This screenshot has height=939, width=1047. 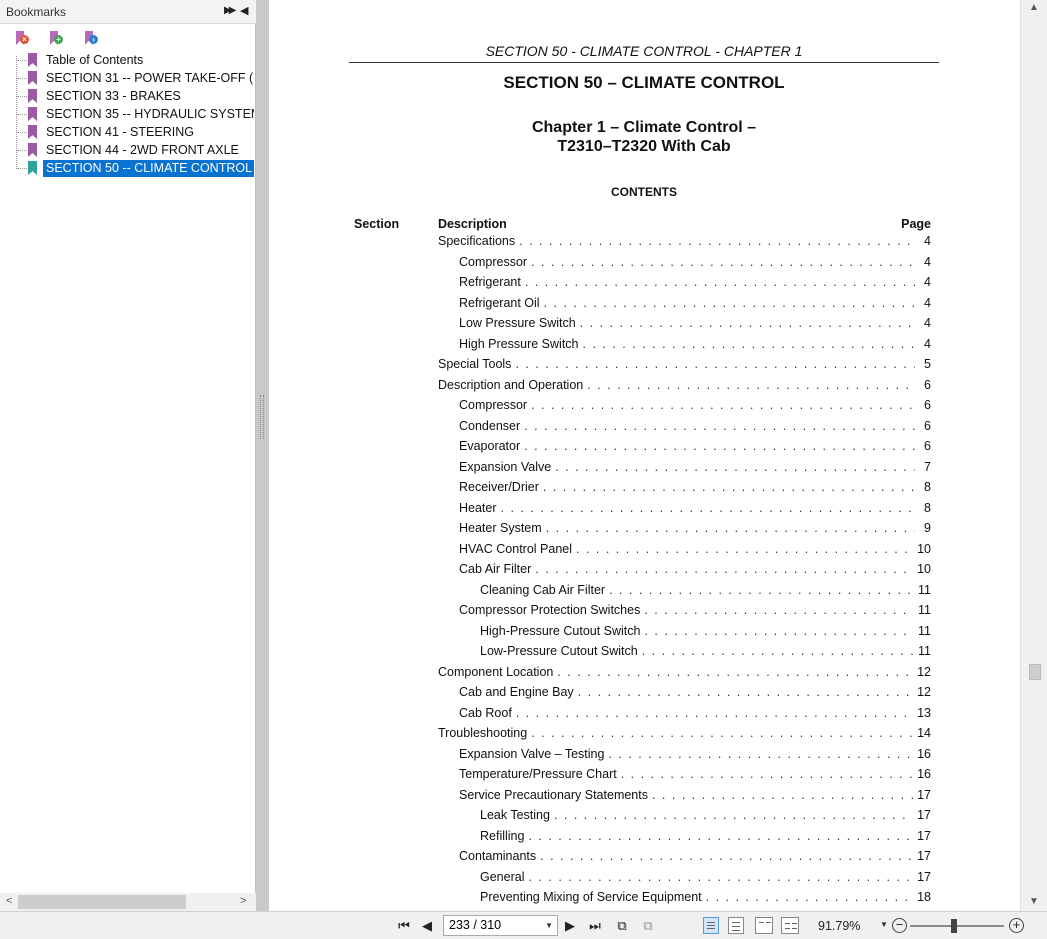 I want to click on toc-entry: General 17, so click(x=684, y=880).